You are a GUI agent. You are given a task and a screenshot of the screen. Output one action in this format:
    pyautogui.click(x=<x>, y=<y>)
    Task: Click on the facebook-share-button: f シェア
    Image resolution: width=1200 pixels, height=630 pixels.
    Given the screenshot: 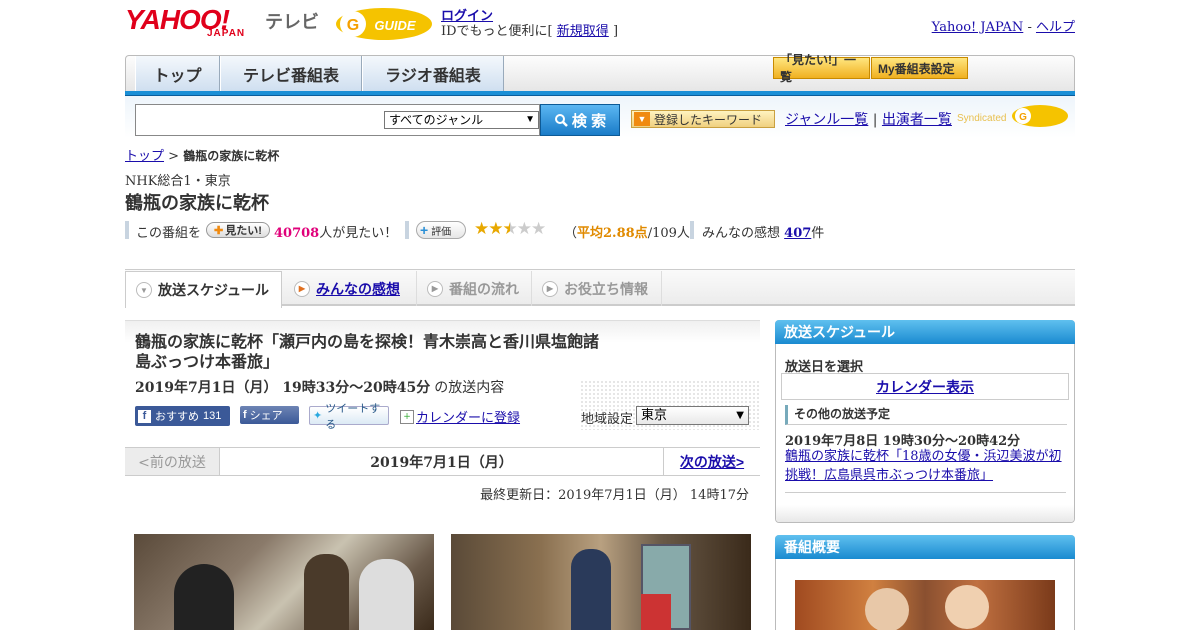 What is the action you would take?
    pyautogui.click(x=269, y=415)
    